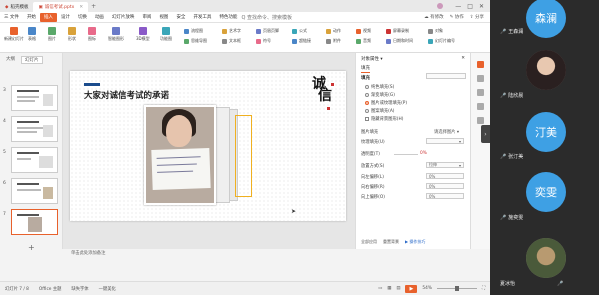  Describe the element at coordinates (380, 95) in the screenshot. I see `fill-option-gradient: 渐变填充(G)` at that location.